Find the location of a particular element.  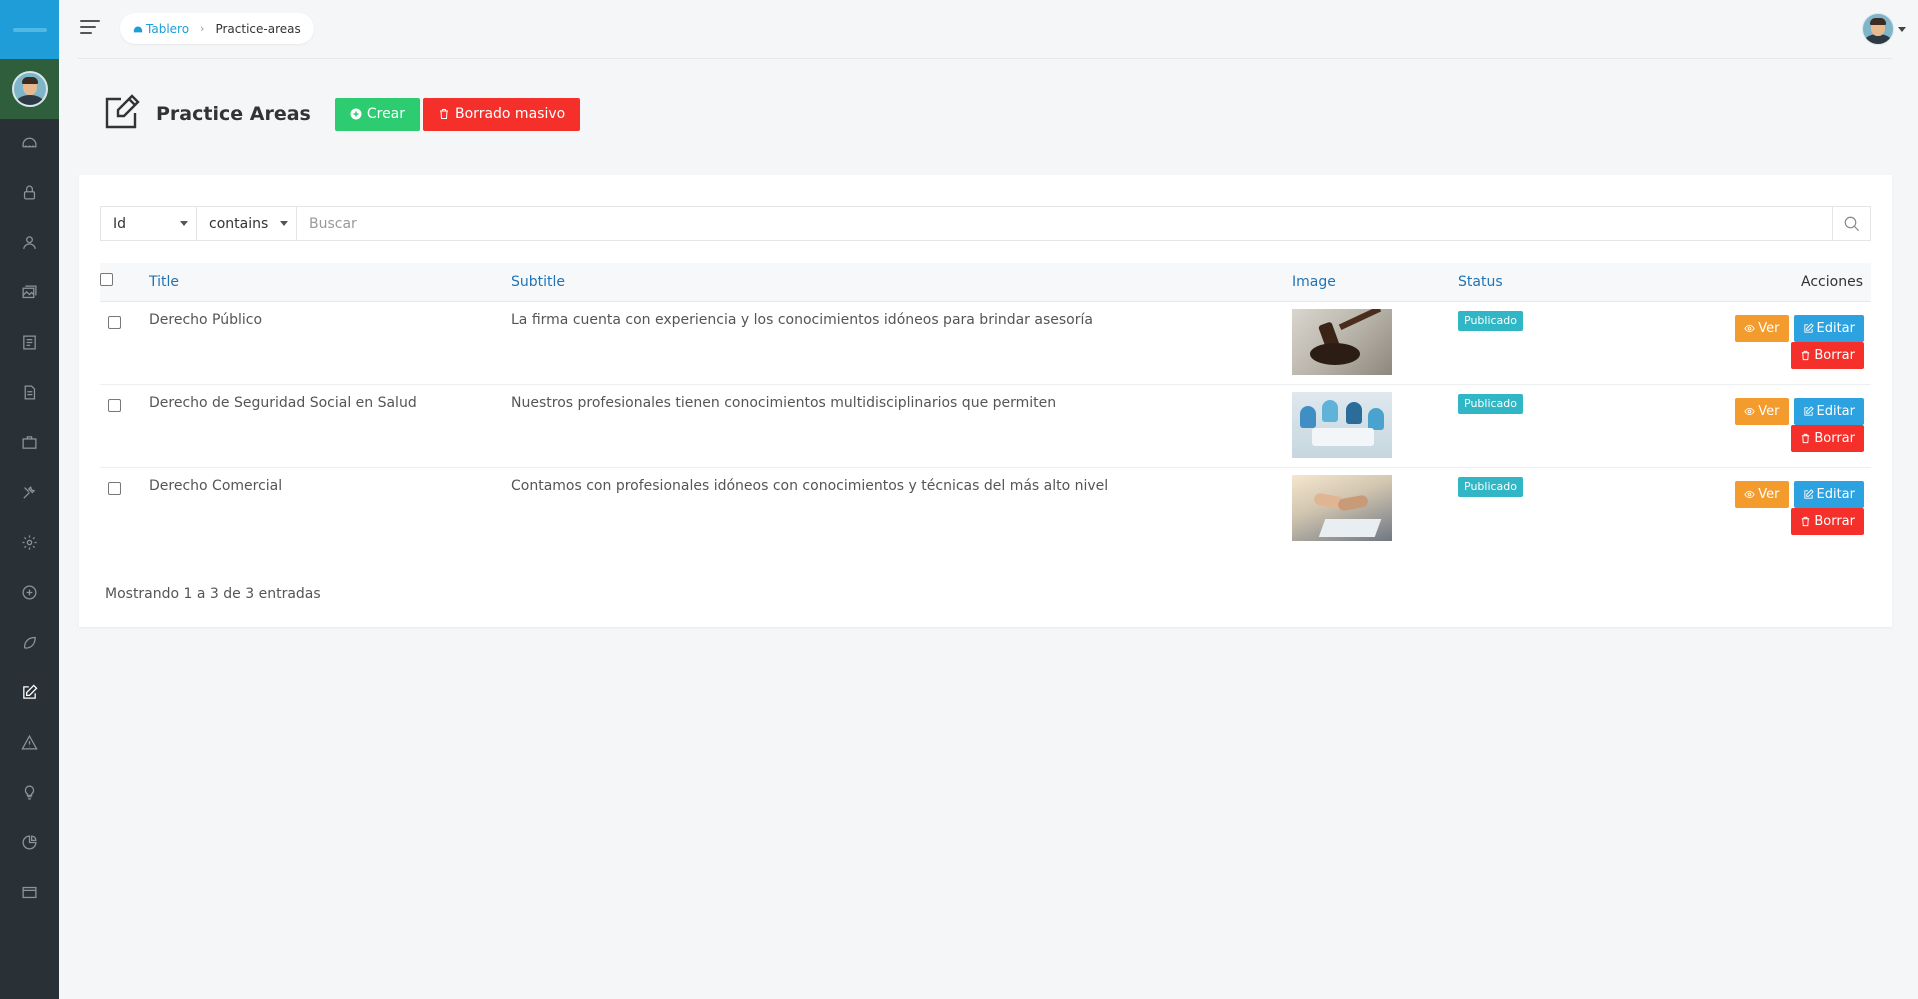

tools-icon is located at coordinates (29, 494).